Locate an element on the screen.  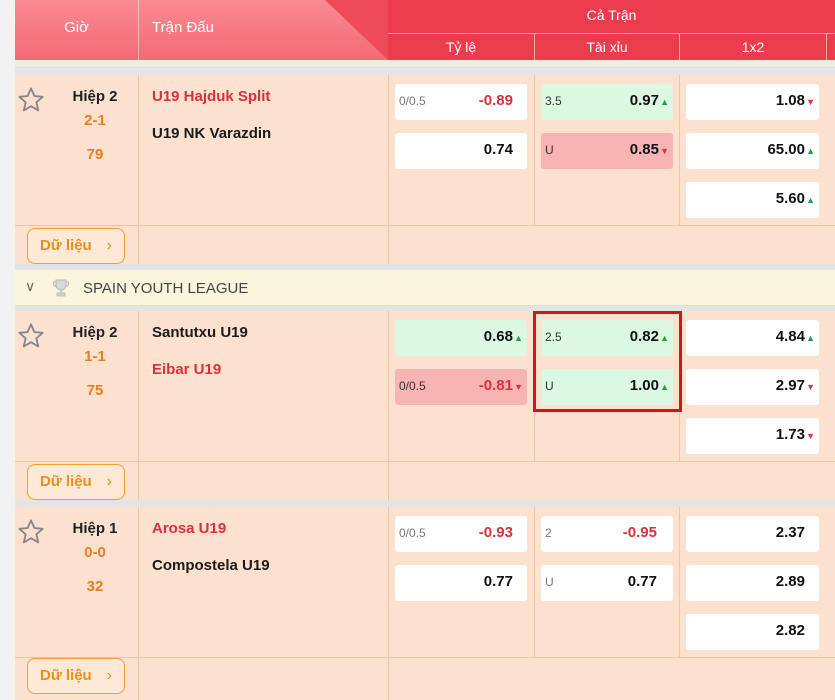
away-team: Compostela U19 is located at coordinates (211, 565).